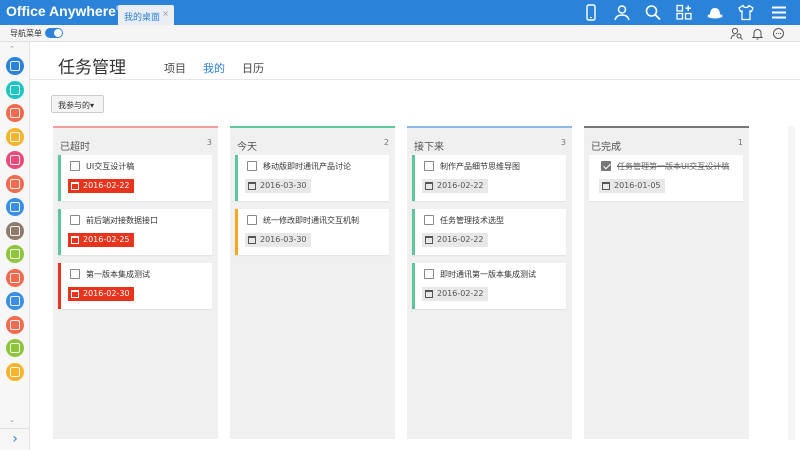 The height and width of the screenshot is (450, 800). I want to click on task-title: 第一版本集成测试, so click(118, 274).